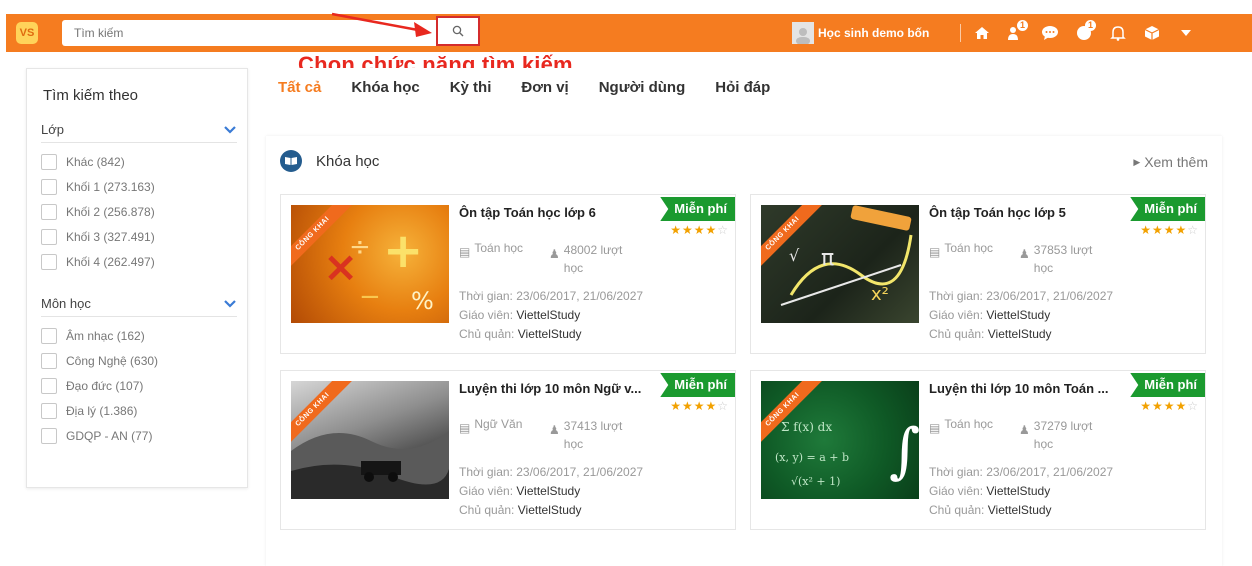 The height and width of the screenshot is (566, 1252). What do you see at coordinates (348, 161) in the screenshot?
I see `section-title: Khóa học` at bounding box center [348, 161].